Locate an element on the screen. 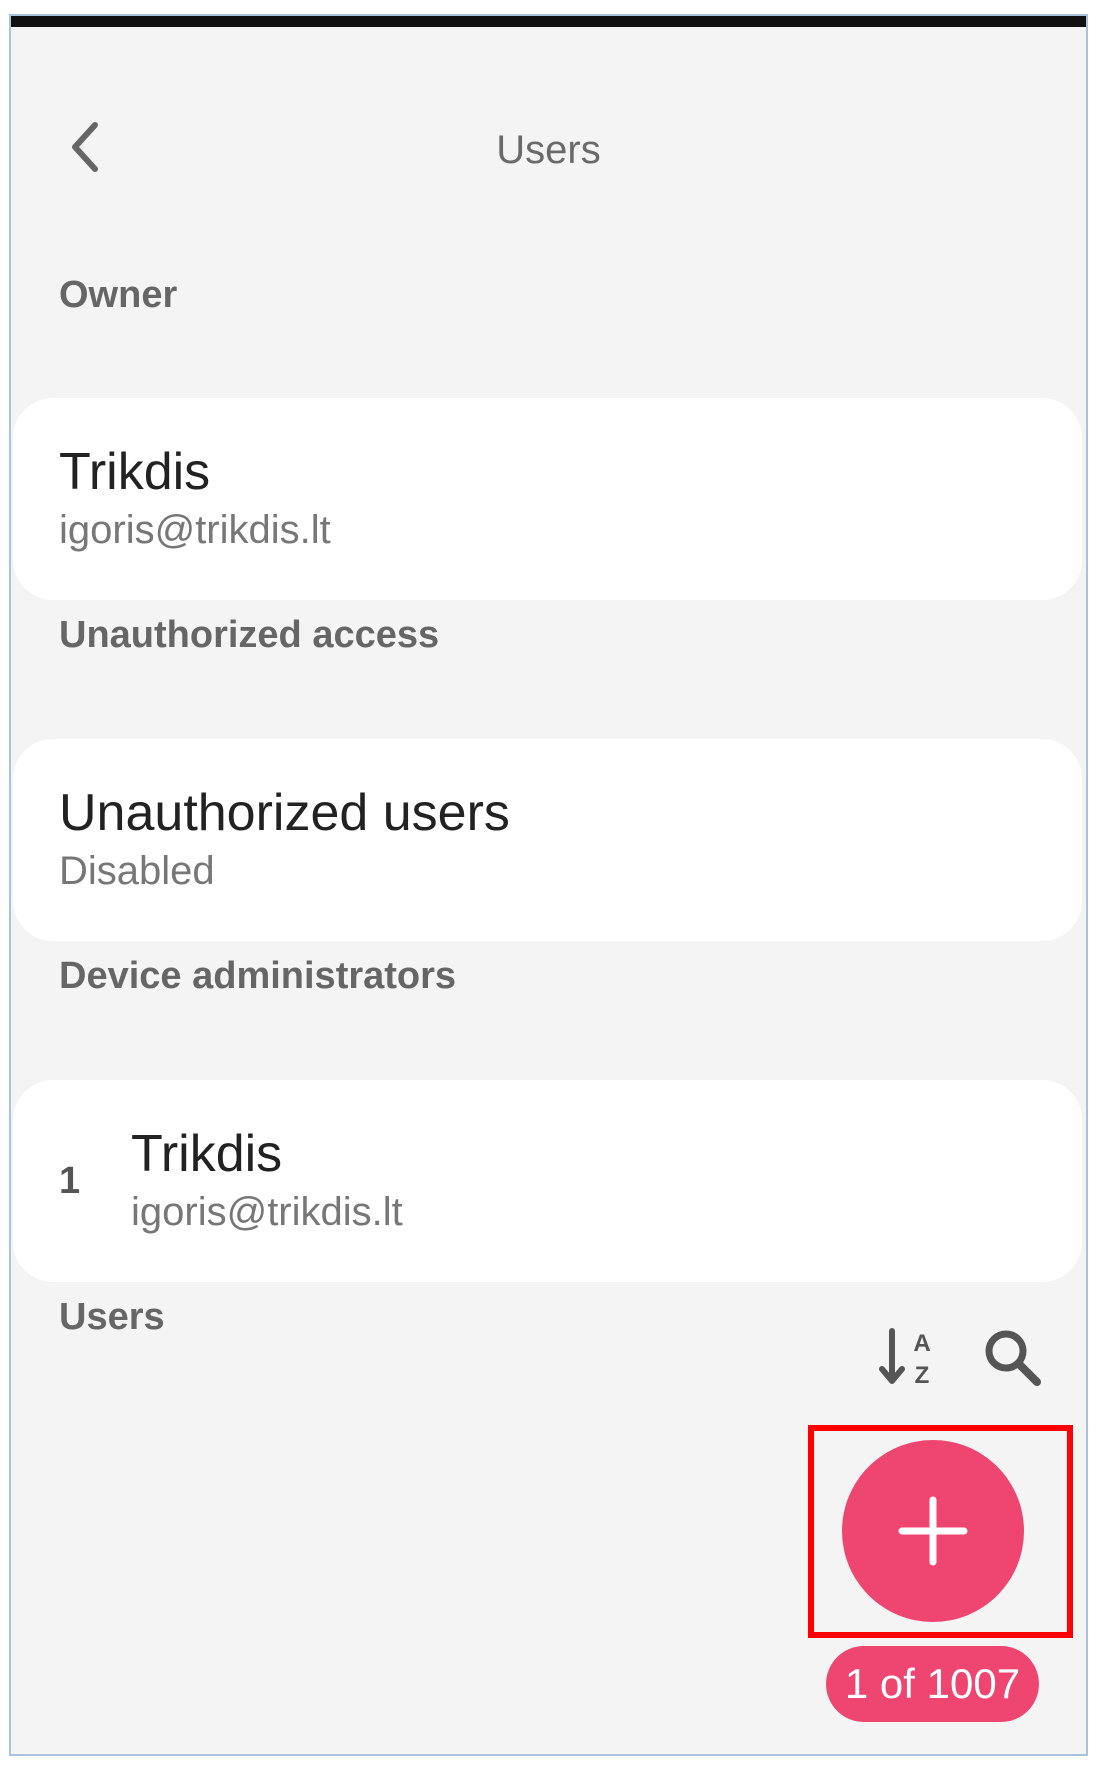 The image size is (1100, 1771). section-label-device-administrators: Device administrators is located at coordinates (258, 976).